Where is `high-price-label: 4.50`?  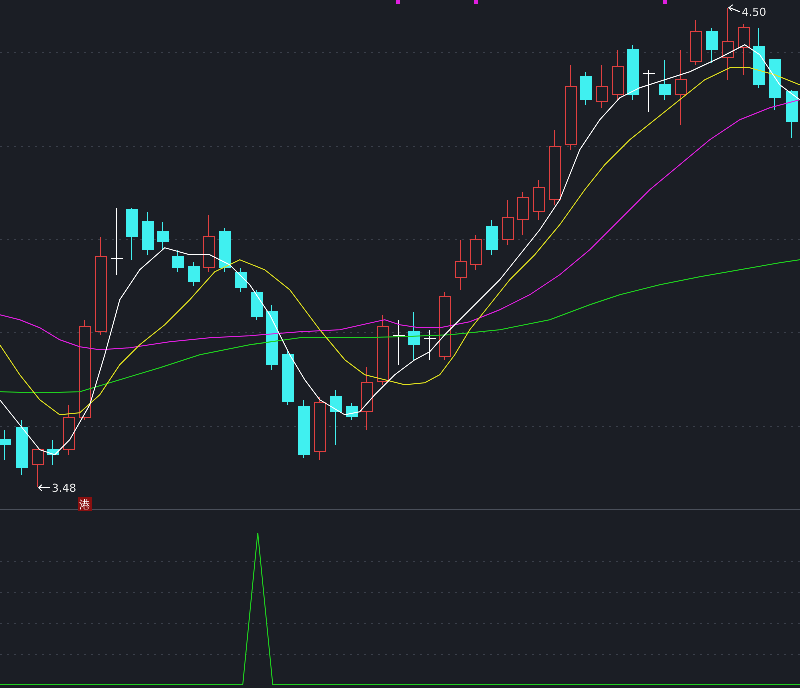 high-price-label: 4.50 is located at coordinates (754, 12).